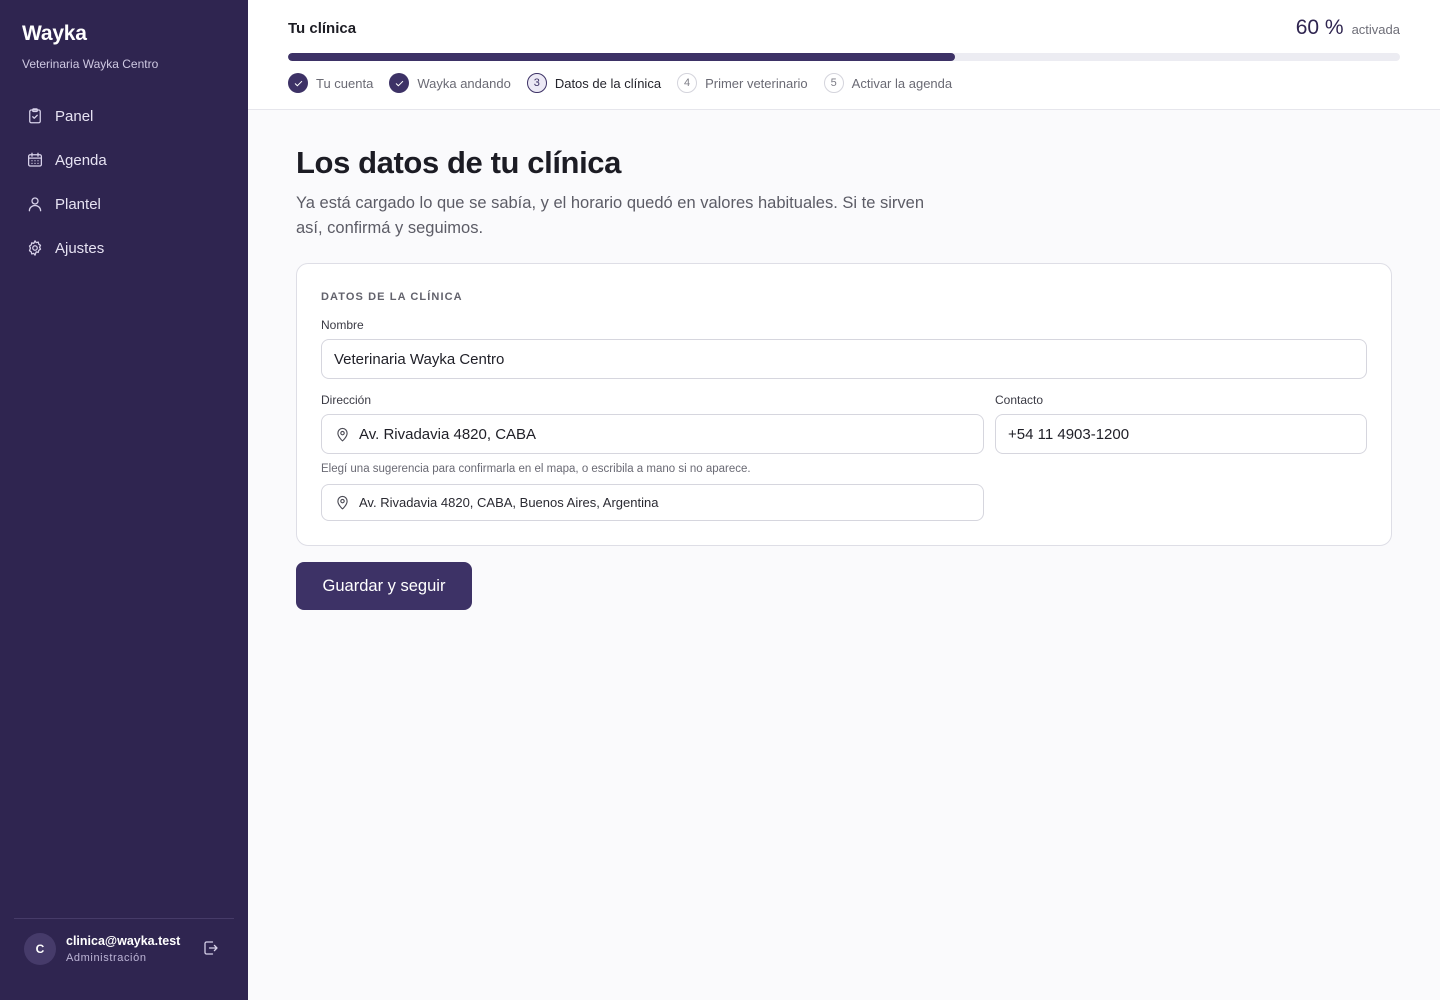 The height and width of the screenshot is (1000, 1440). What do you see at coordinates (652, 434) in the screenshot?
I see `address-input: Av. Rivadavia 4820, CABA` at bounding box center [652, 434].